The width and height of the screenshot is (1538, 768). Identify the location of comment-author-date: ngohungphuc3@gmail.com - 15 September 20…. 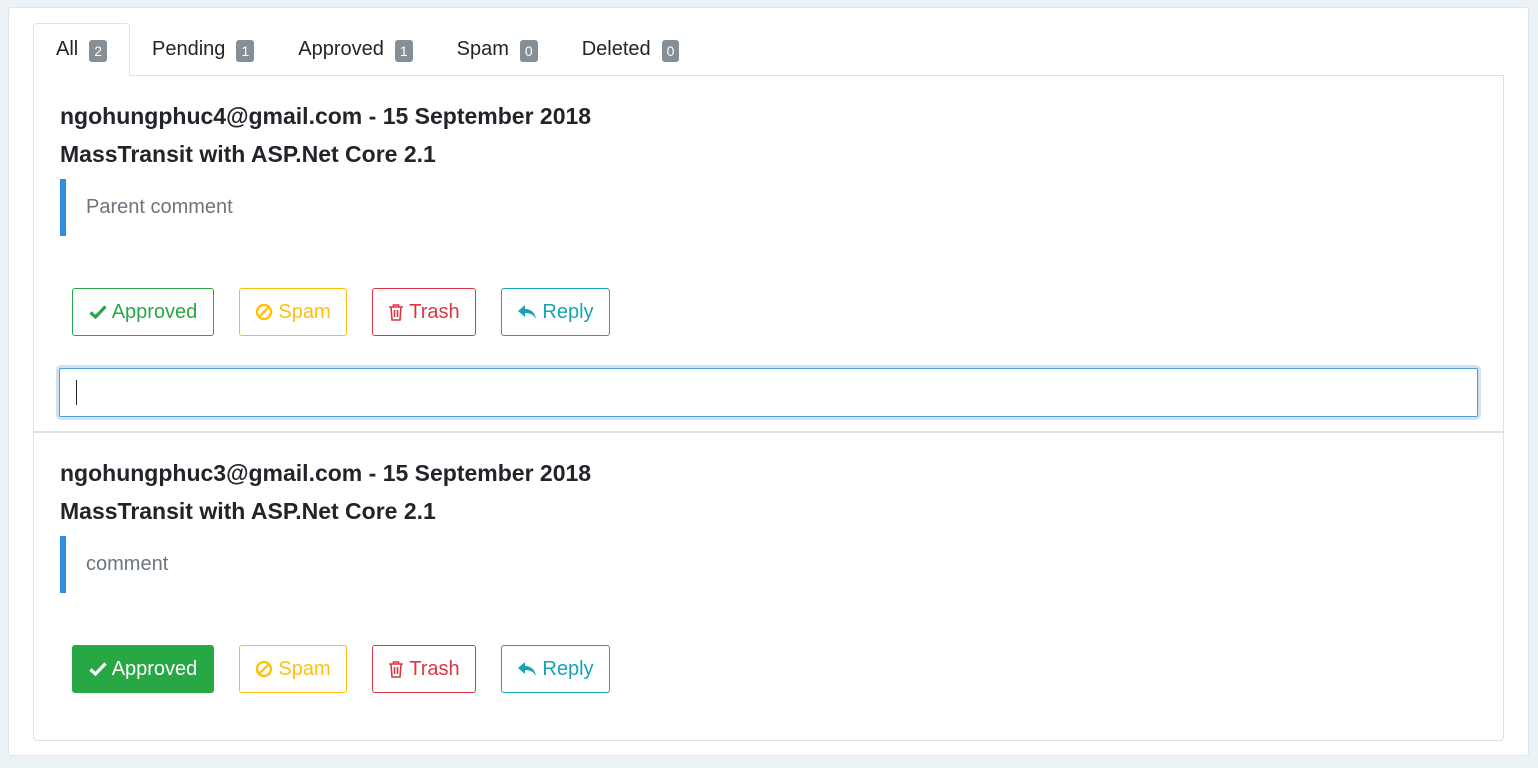
(326, 473).